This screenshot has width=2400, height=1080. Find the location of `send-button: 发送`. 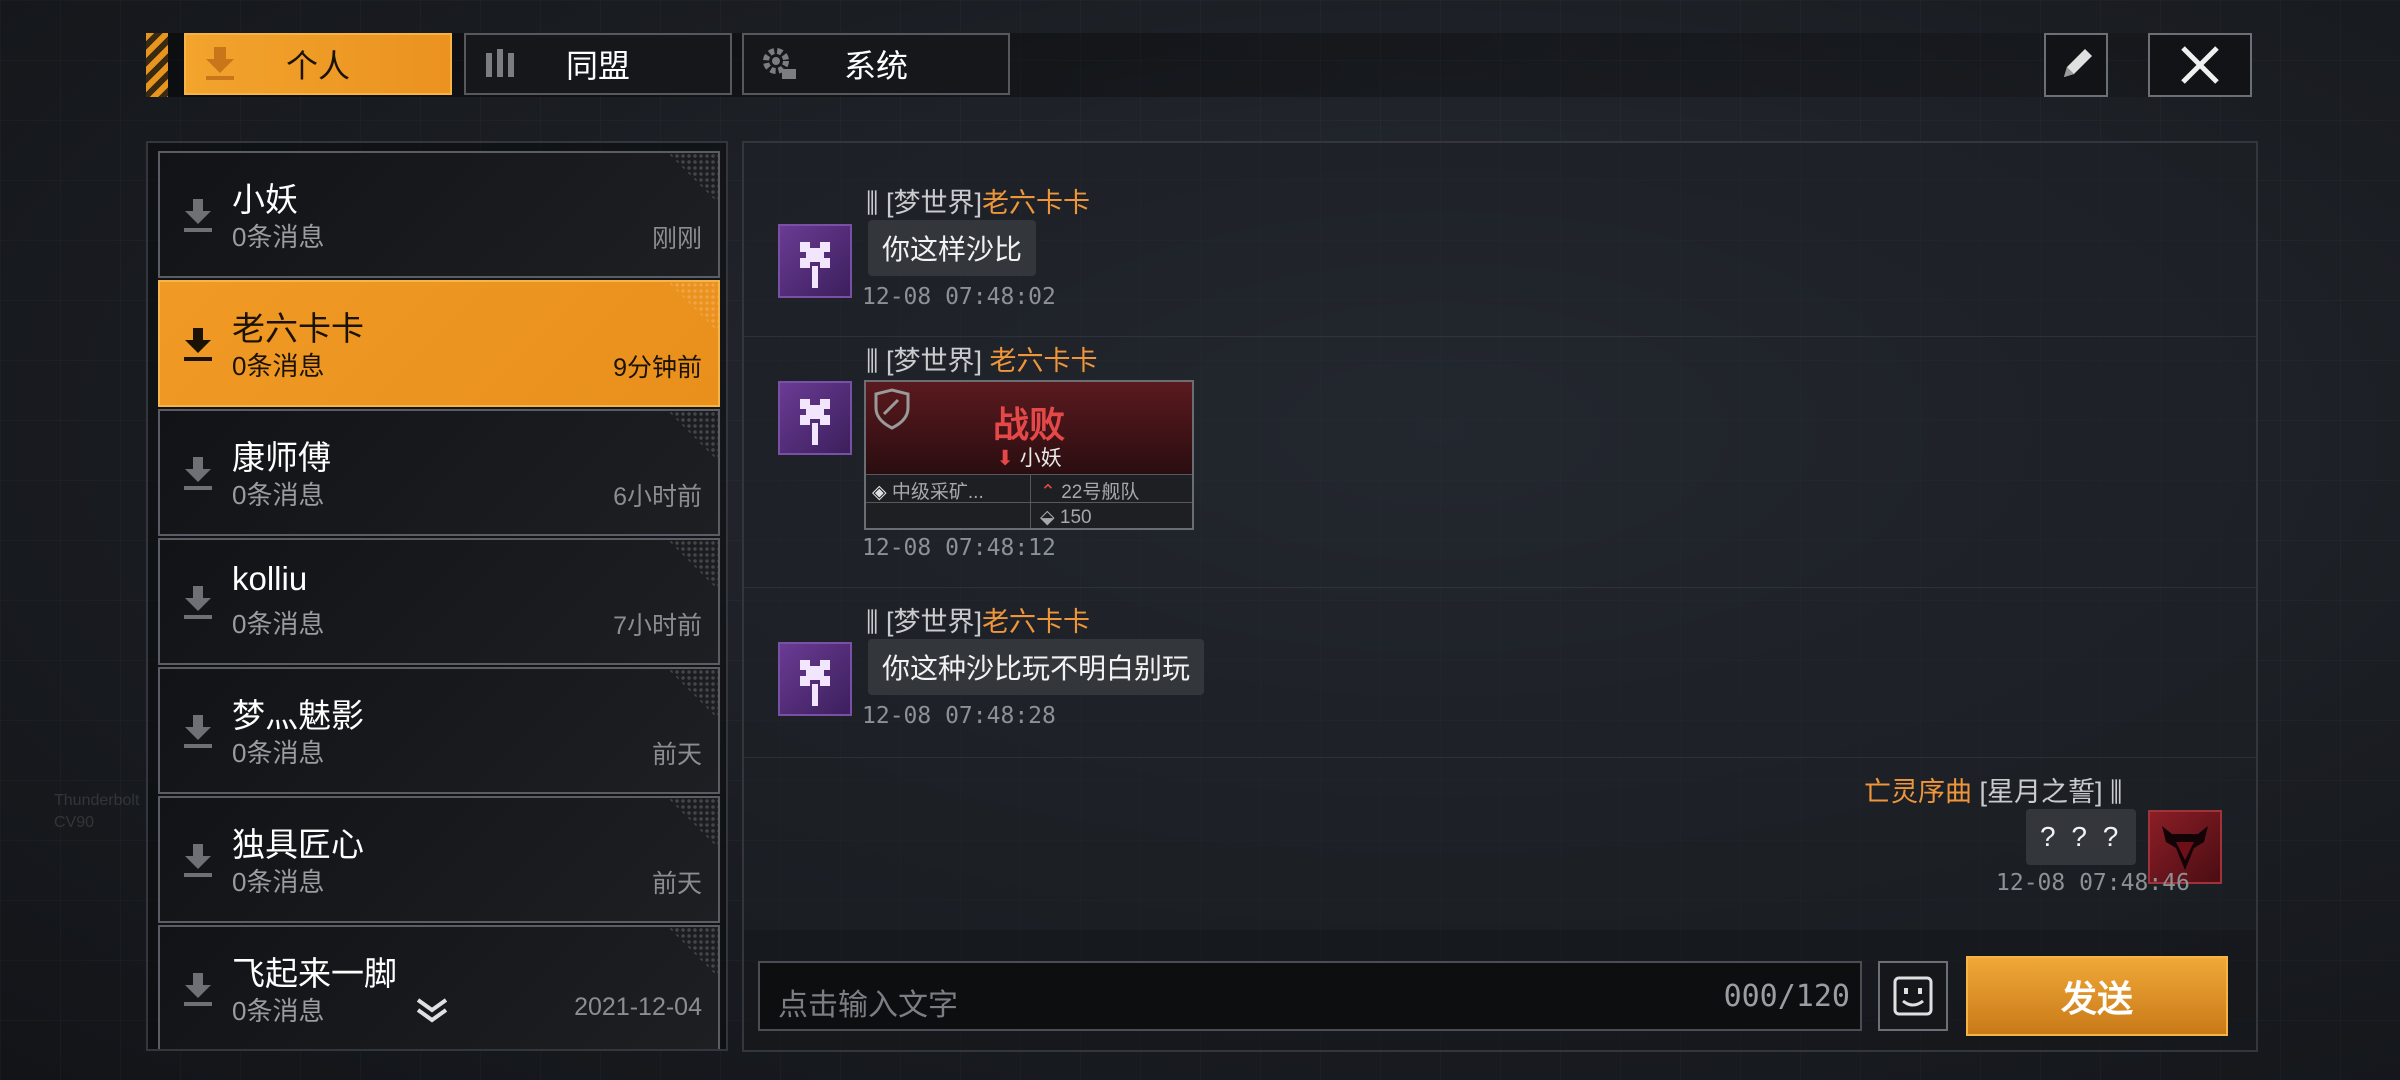

send-button: 发送 is located at coordinates (2097, 996).